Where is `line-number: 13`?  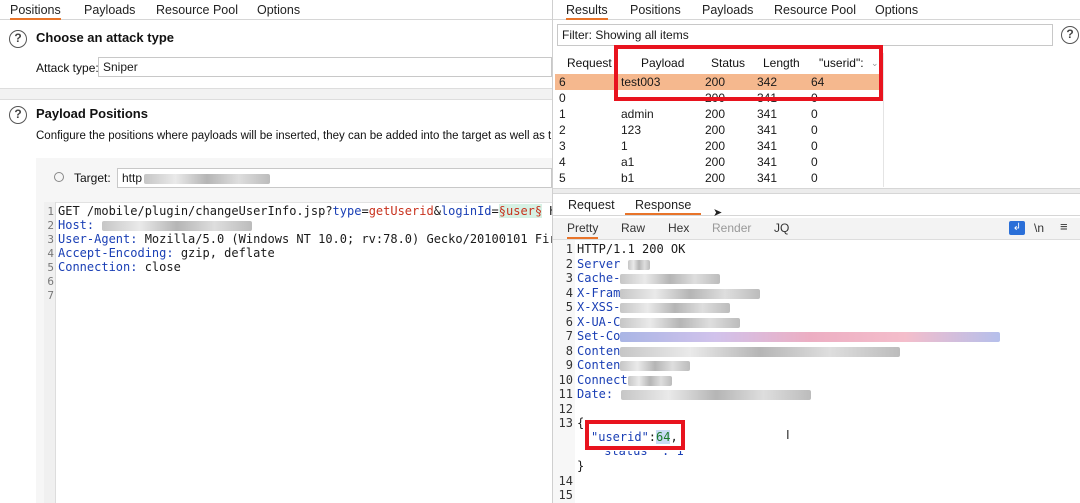
line-number: 13 is located at coordinates (565, 423).